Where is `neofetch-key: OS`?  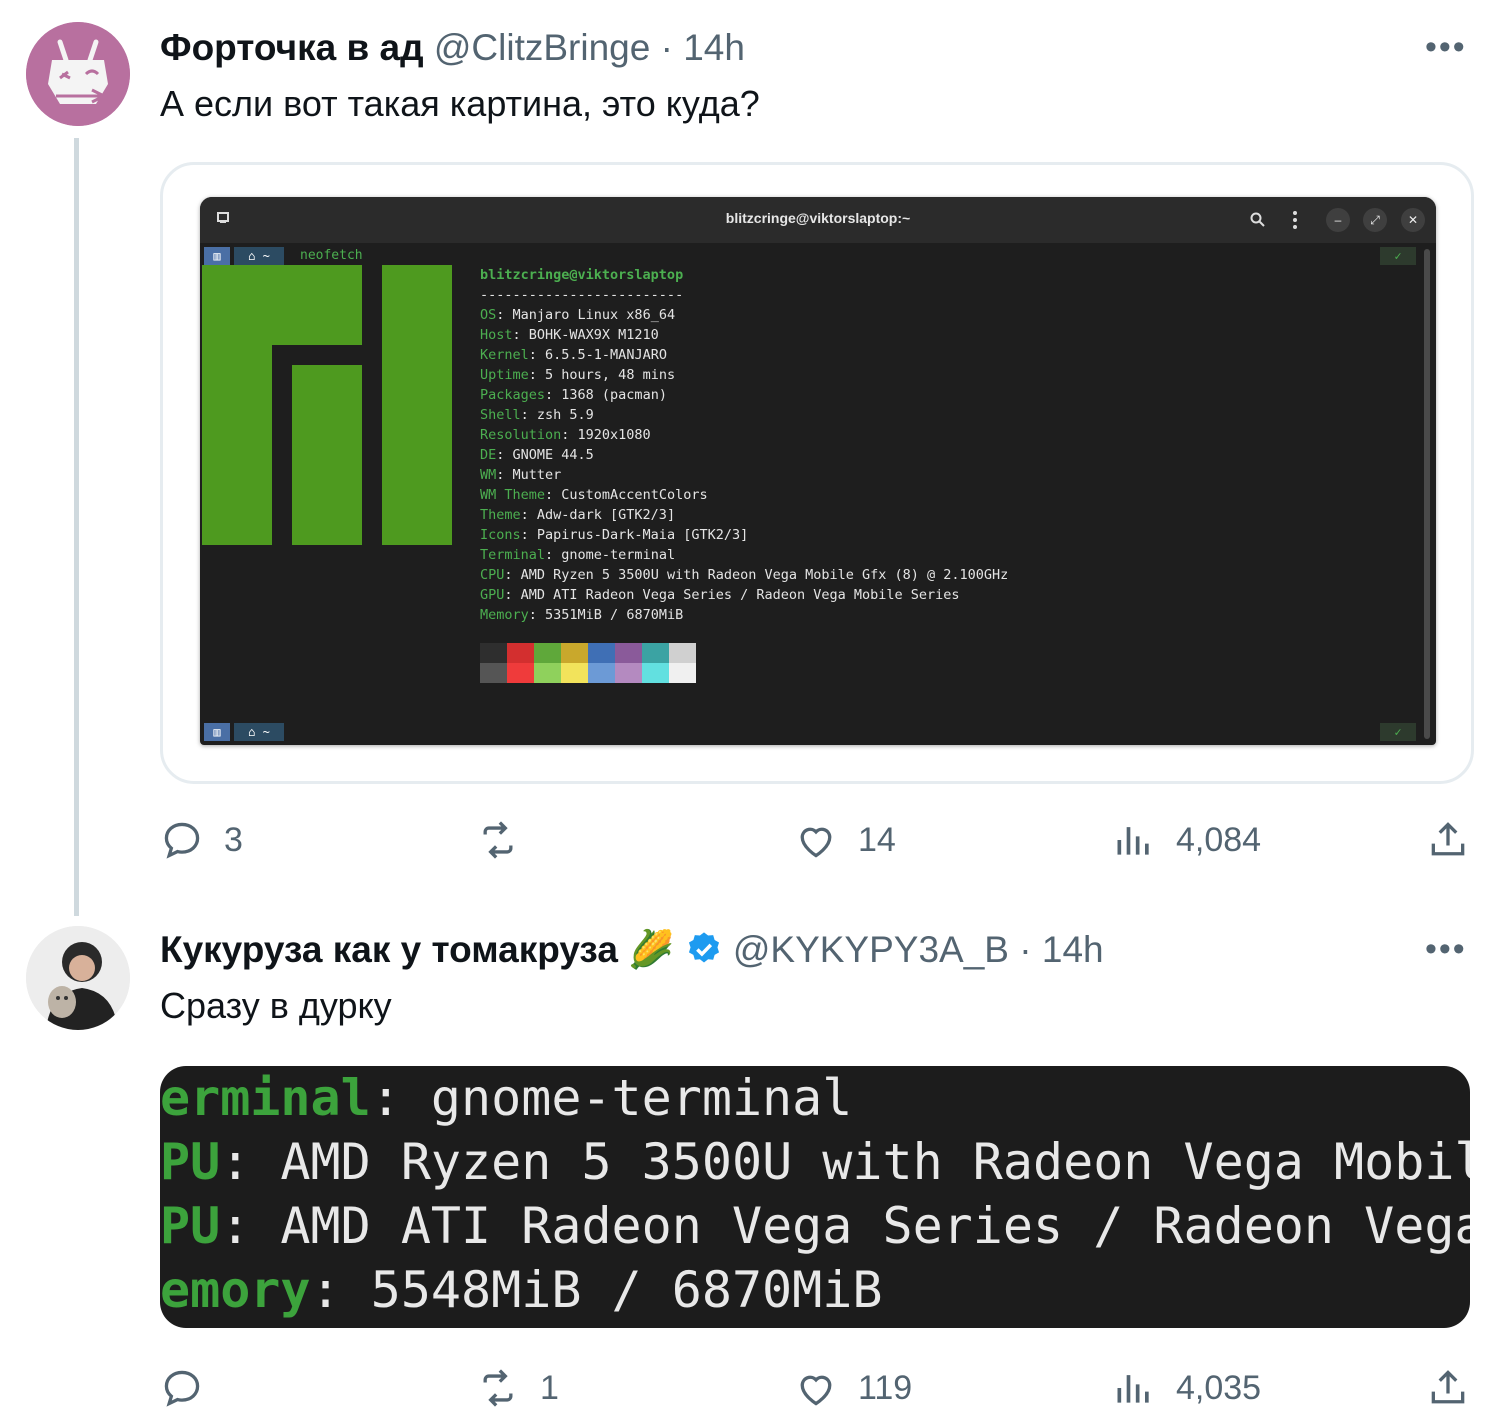 neofetch-key: OS is located at coordinates (488, 315).